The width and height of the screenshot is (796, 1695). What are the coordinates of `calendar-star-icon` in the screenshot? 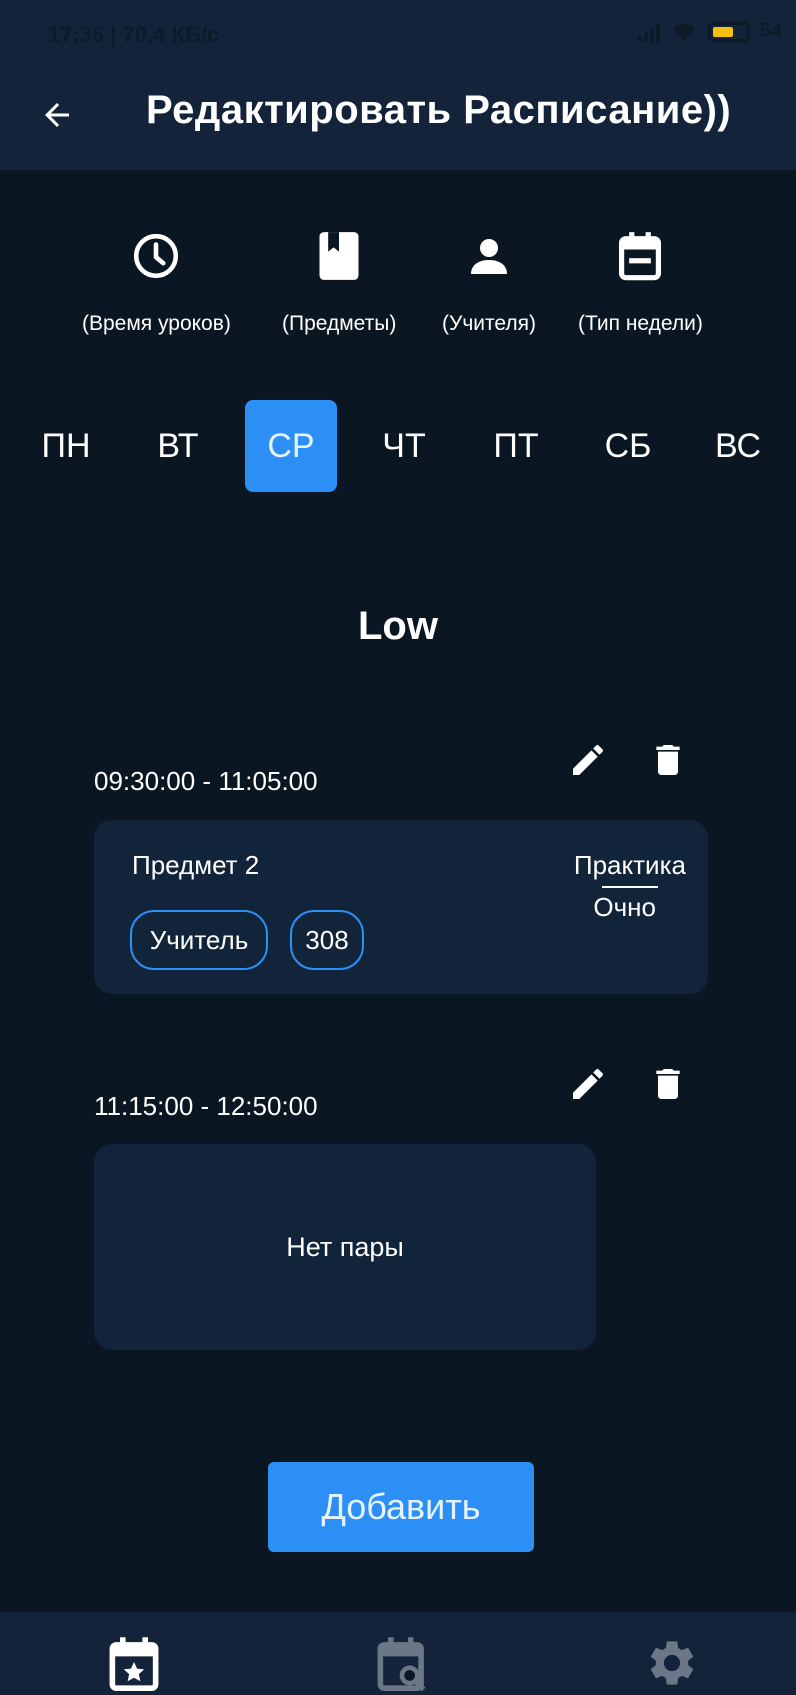 It's located at (134, 1664).